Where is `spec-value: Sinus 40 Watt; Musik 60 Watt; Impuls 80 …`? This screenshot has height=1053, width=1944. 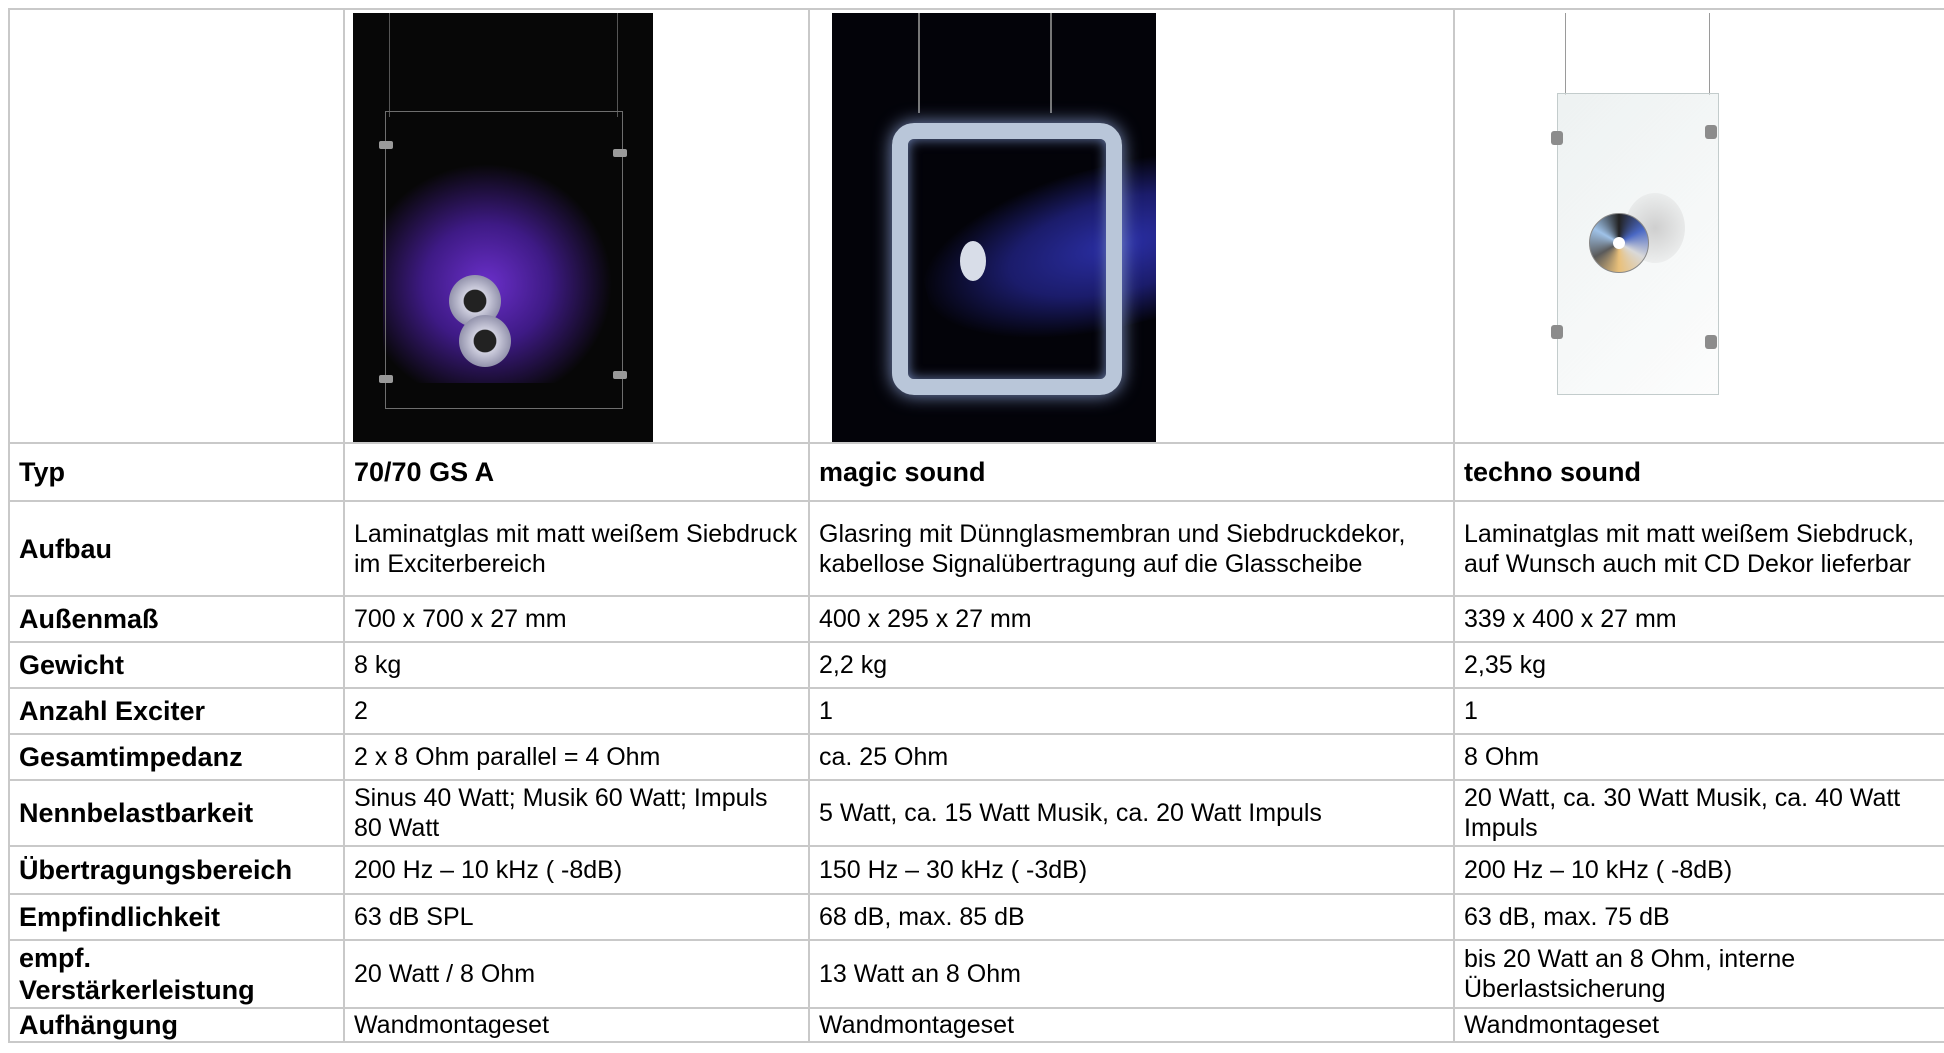 spec-value: Sinus 40 Watt; Musik 60 Watt; Impuls 80 … is located at coordinates (576, 813).